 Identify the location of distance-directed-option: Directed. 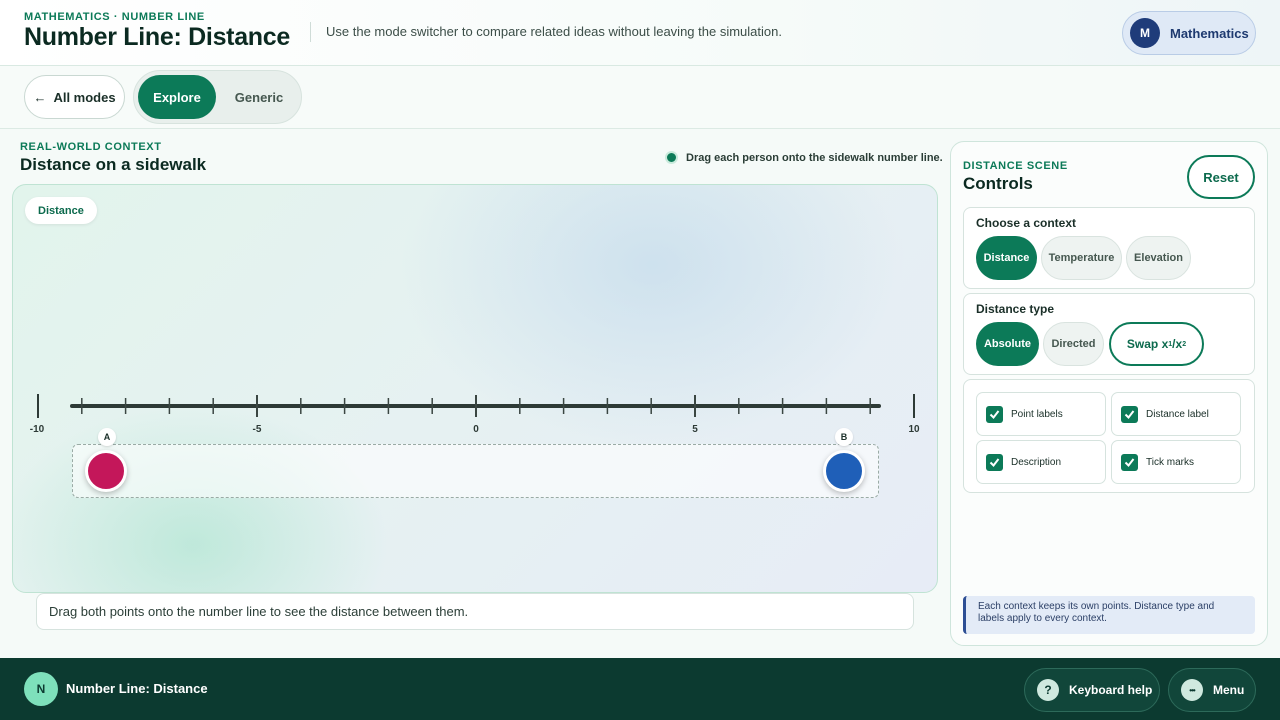
(1073, 344).